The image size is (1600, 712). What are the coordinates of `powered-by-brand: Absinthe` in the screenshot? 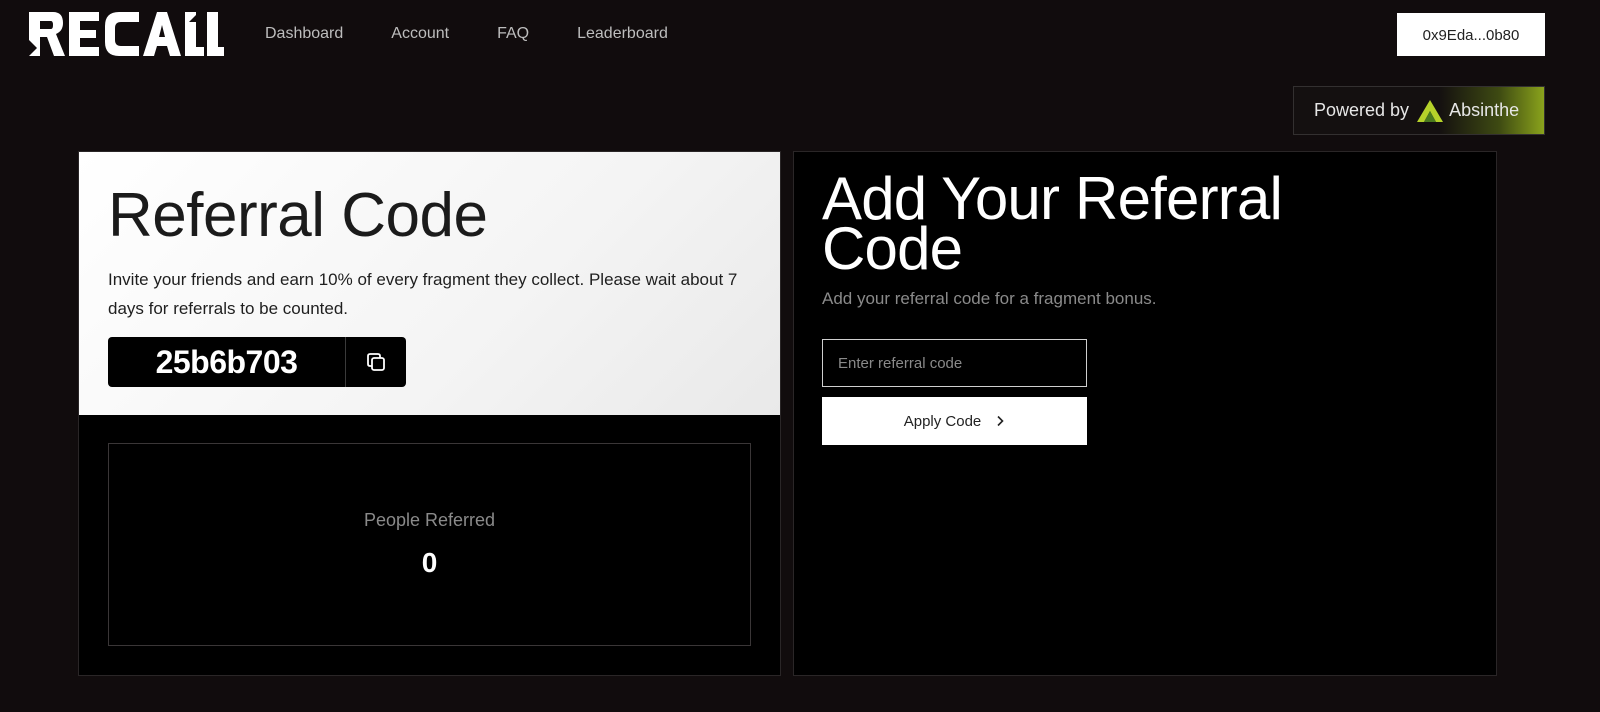 It's located at (1484, 110).